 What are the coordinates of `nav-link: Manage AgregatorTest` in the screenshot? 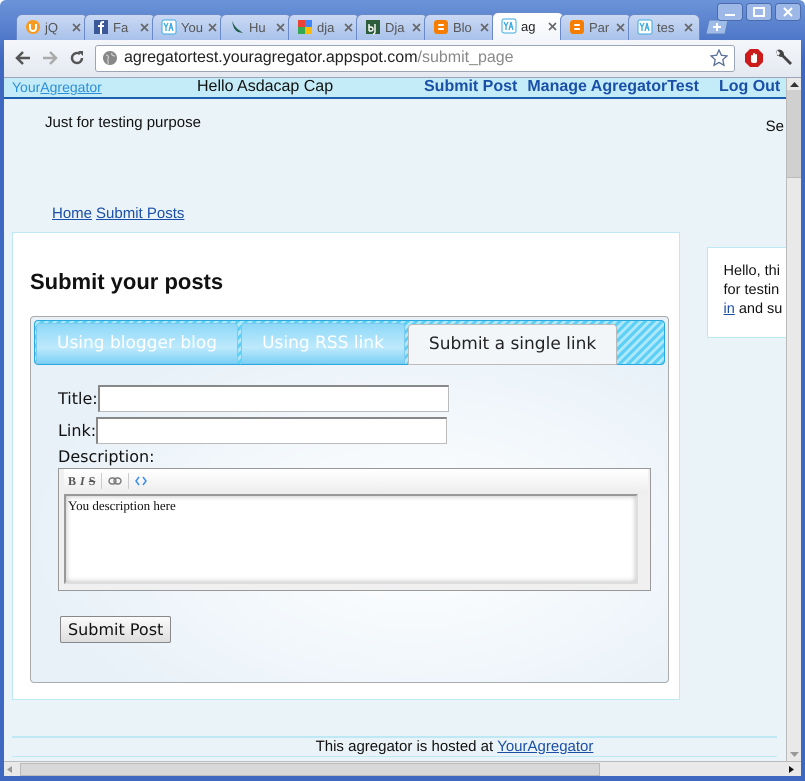 It's located at (613, 87).